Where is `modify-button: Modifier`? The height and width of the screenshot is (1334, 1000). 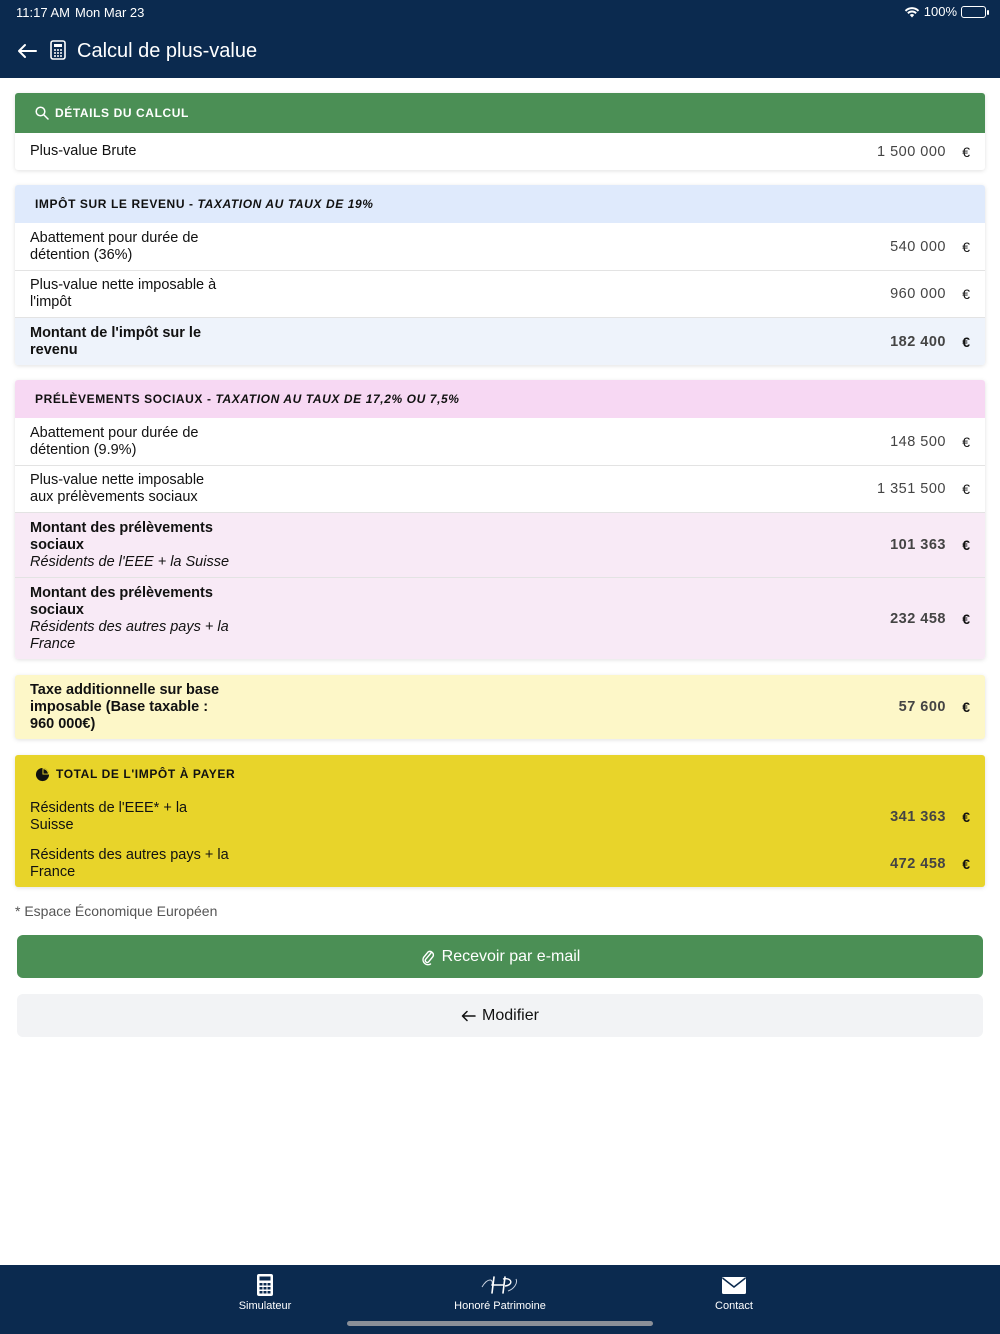 modify-button: Modifier is located at coordinates (500, 1015).